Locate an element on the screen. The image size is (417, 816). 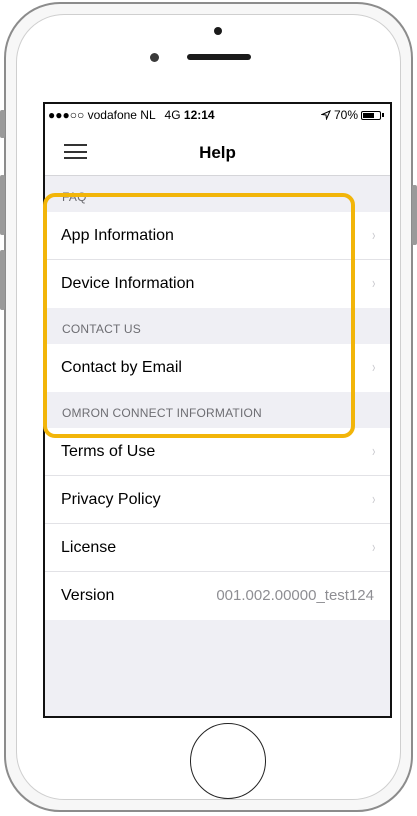
home-button is located at coordinates (228, 761).